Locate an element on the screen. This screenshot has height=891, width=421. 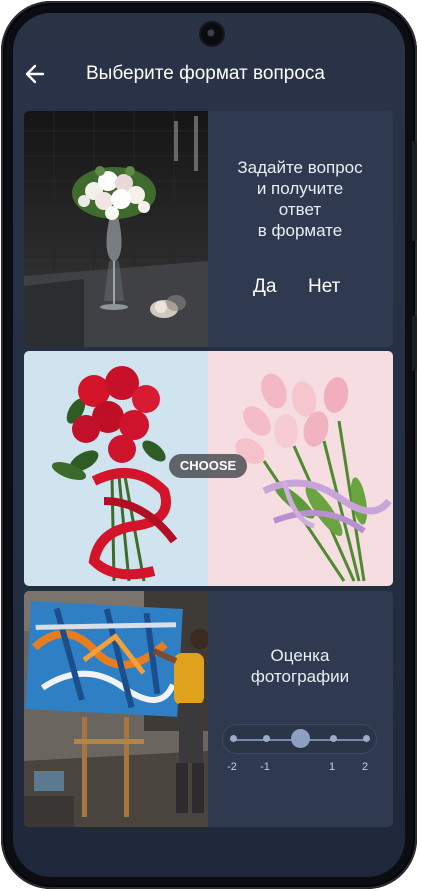
description-line: ответ is located at coordinates (300, 209).